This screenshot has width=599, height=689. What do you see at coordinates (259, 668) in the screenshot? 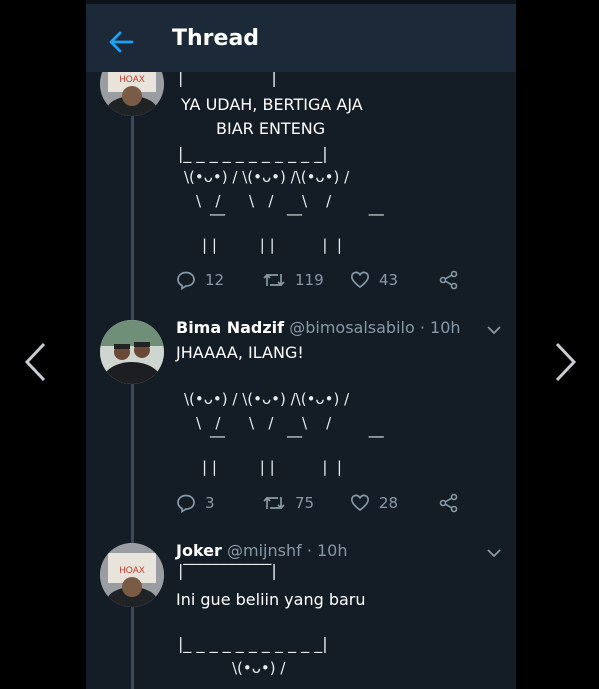
I see `ascii-line: \(•ᴗ•) /` at bounding box center [259, 668].